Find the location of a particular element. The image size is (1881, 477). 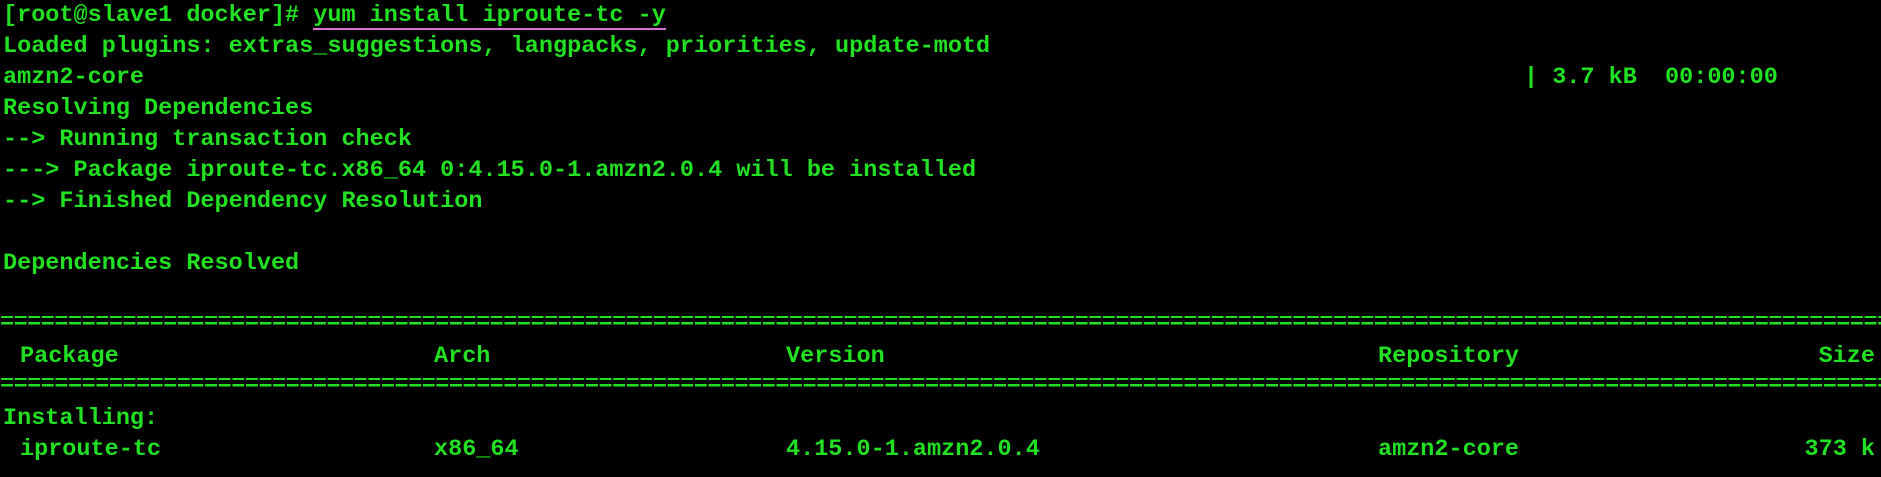

output-transaction-check: --> Running transaction check is located at coordinates (207, 139).